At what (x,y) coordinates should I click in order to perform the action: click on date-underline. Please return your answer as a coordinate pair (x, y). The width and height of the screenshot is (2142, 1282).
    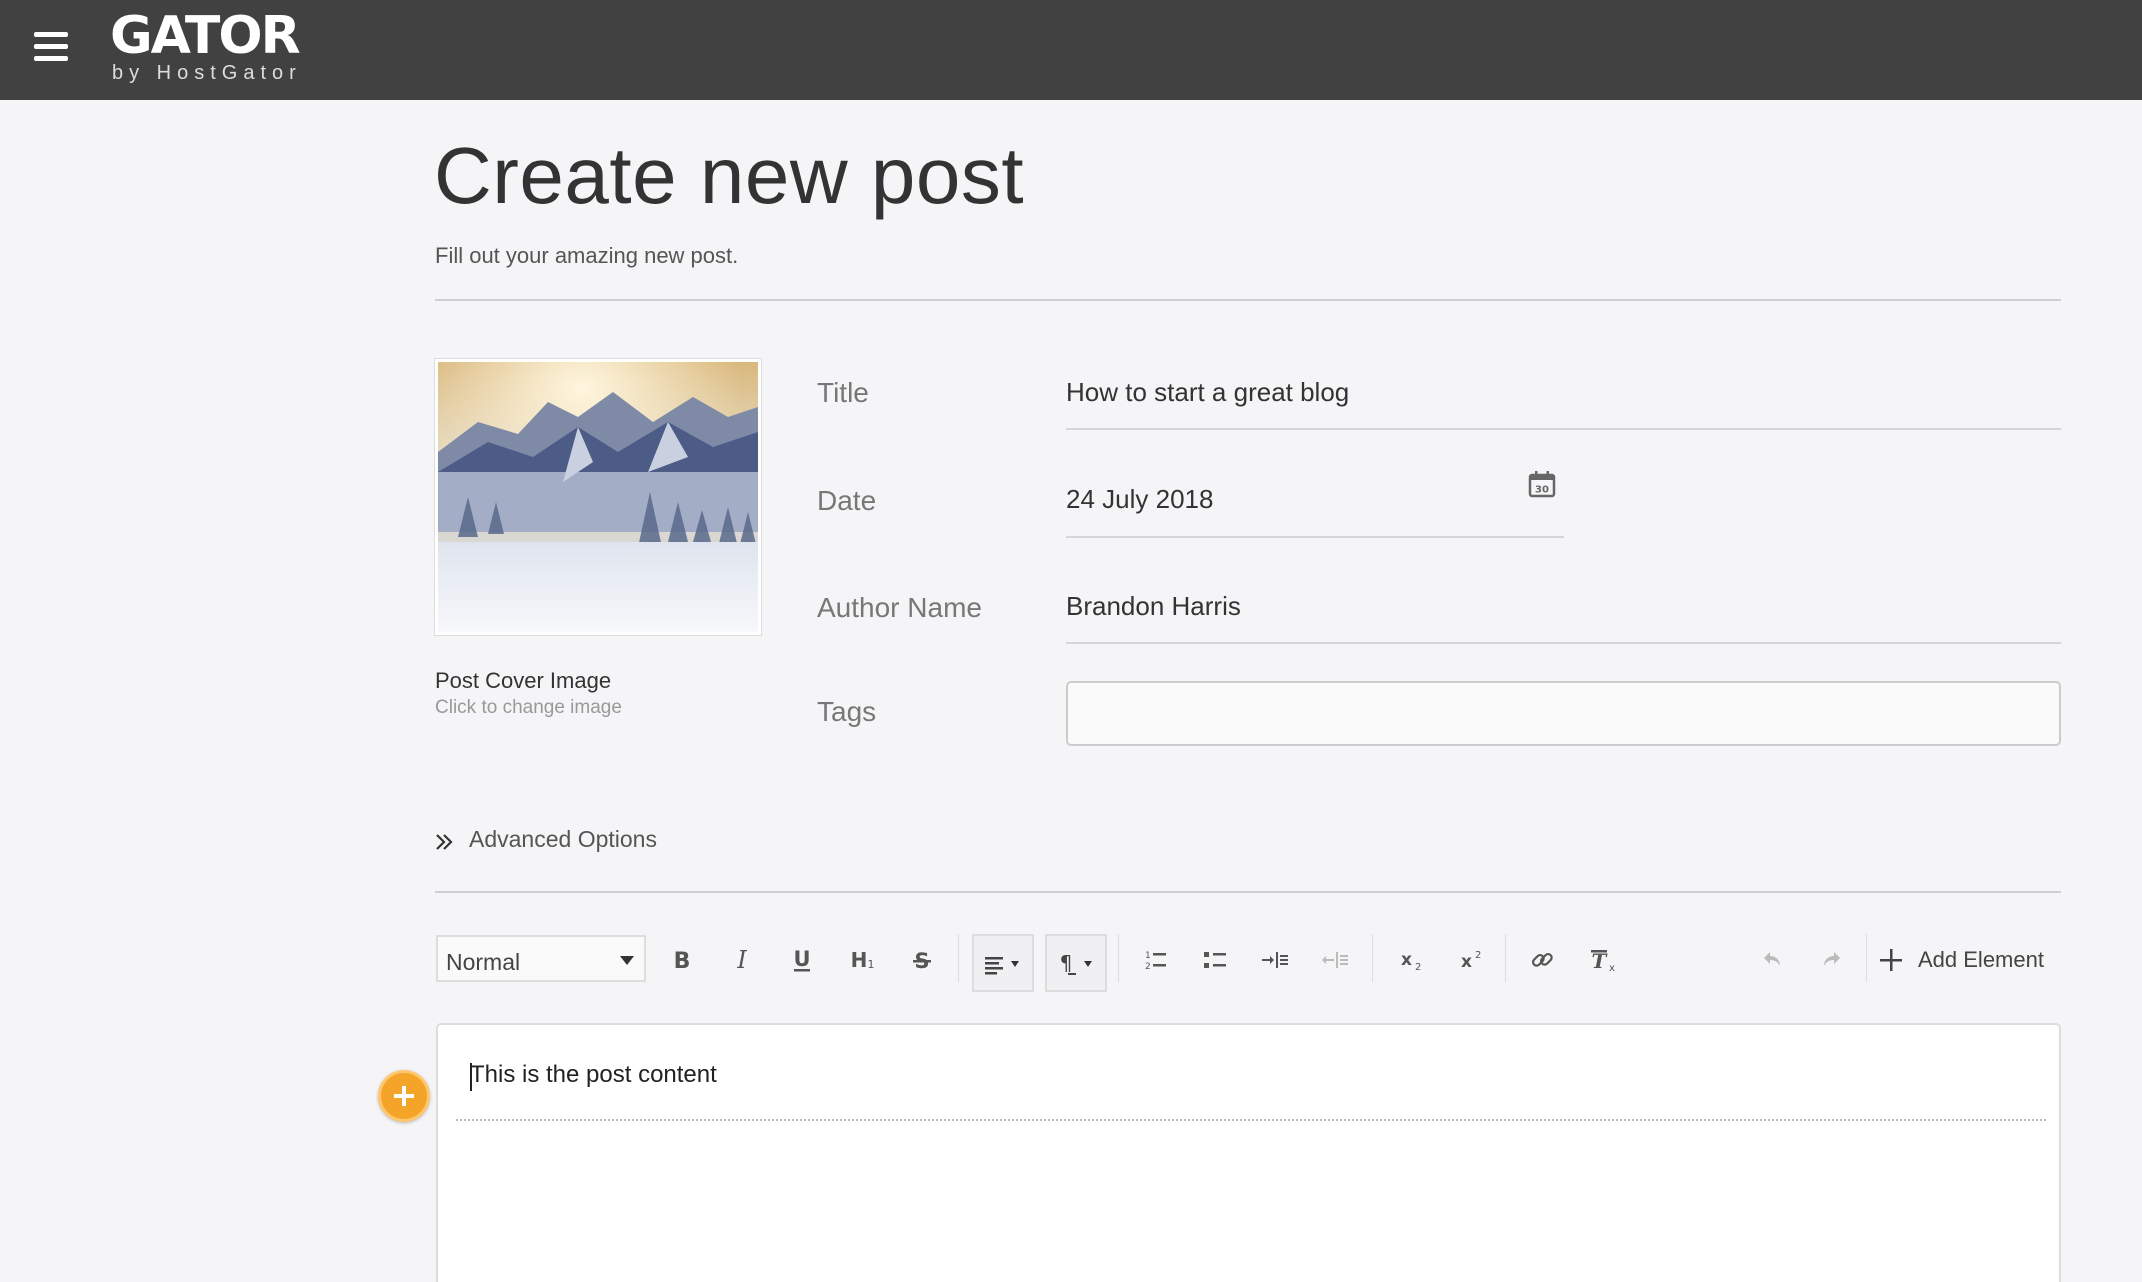
    Looking at the image, I should click on (1315, 537).